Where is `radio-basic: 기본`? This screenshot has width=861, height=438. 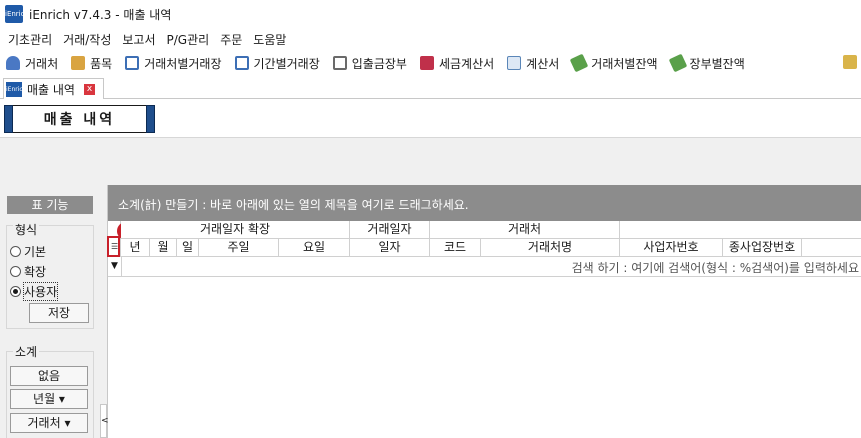 radio-basic: 기본 is located at coordinates (28, 251).